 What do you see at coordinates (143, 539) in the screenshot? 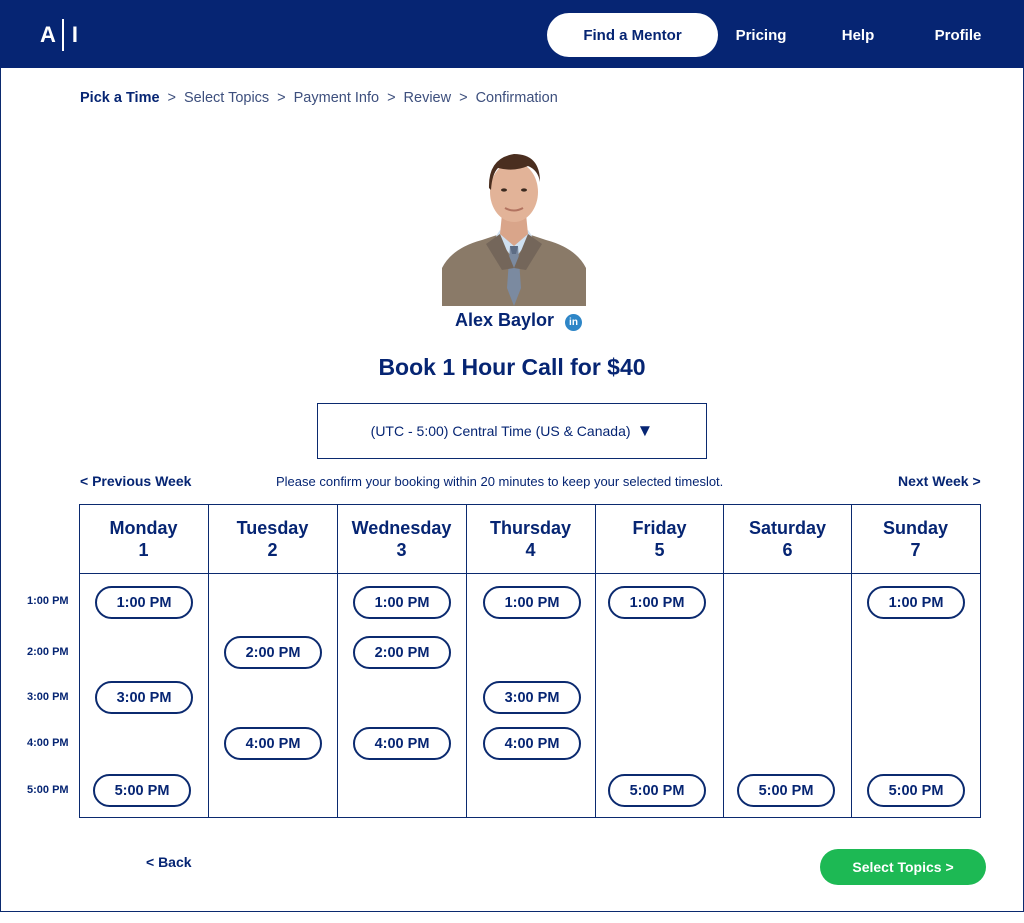
I see `day-header-monday: Monday 1` at bounding box center [143, 539].